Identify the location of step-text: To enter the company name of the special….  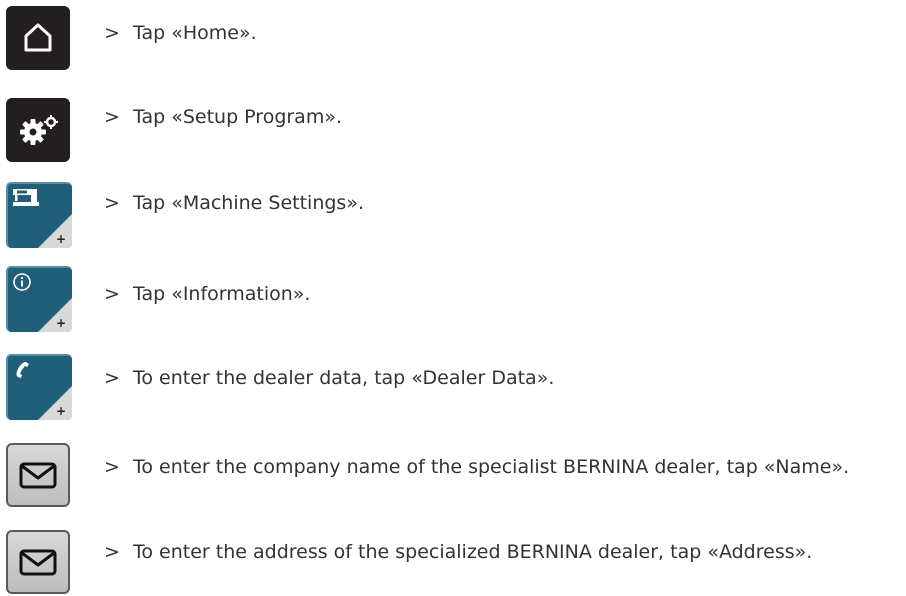
(491, 467).